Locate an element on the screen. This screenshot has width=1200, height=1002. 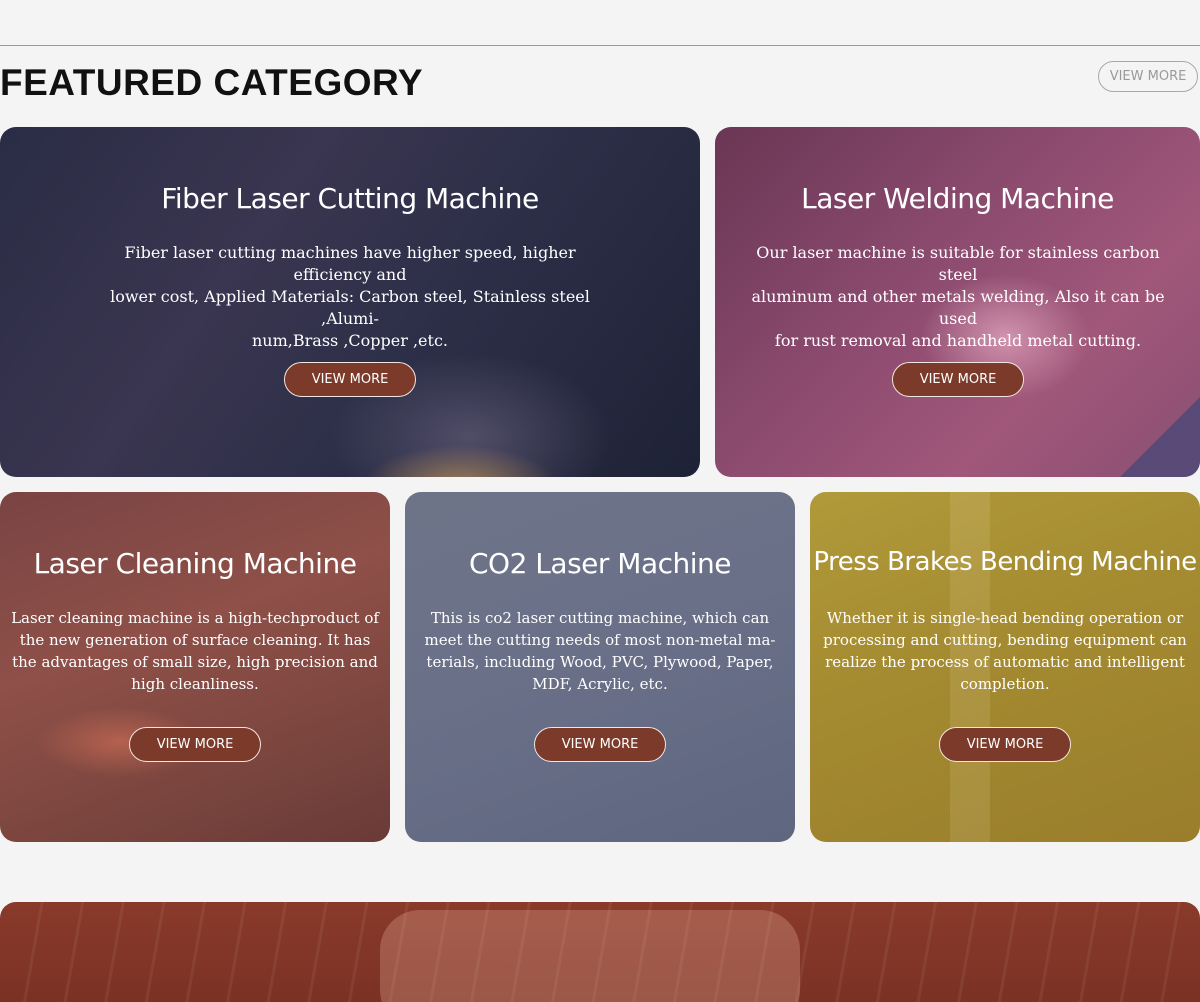
card-title: Press Brakes Bending Machine is located at coordinates (1005, 562).